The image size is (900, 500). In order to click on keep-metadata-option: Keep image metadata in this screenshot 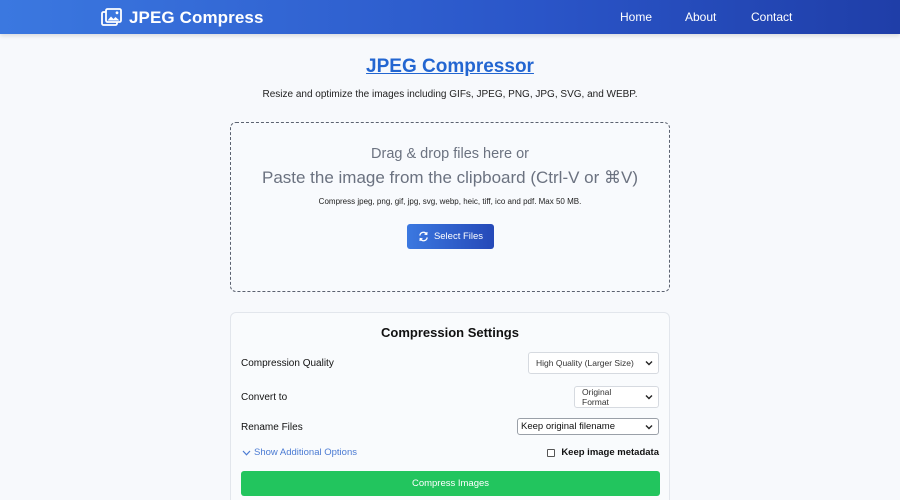, I will do `click(603, 452)`.